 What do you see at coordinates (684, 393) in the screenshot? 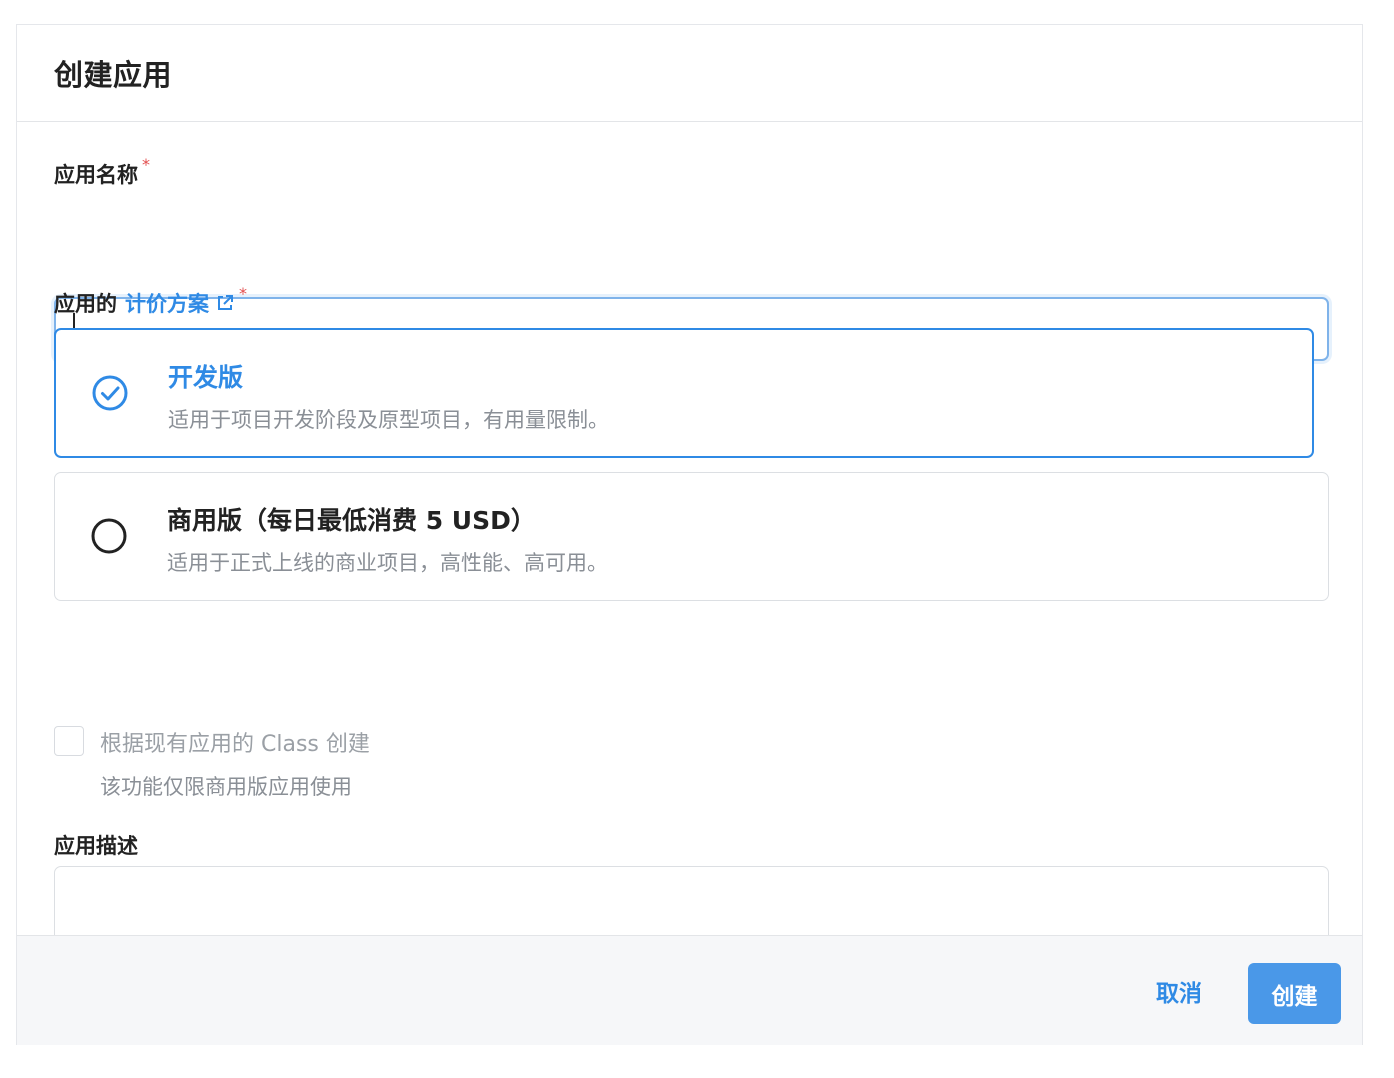
I see `plan-option-developer: 开发版 适用于项目开发阶段及原型项目，有用量限制。` at bounding box center [684, 393].